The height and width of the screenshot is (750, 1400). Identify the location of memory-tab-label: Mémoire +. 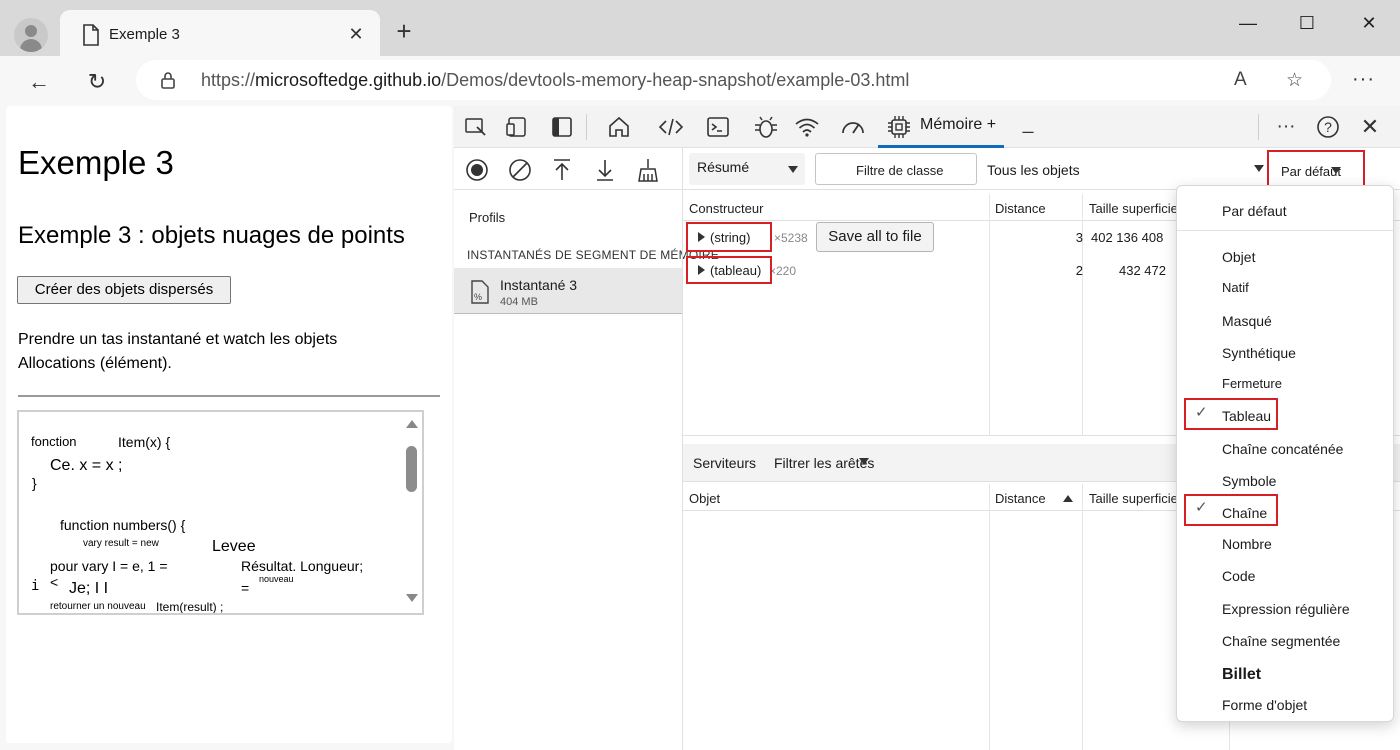
(958, 125).